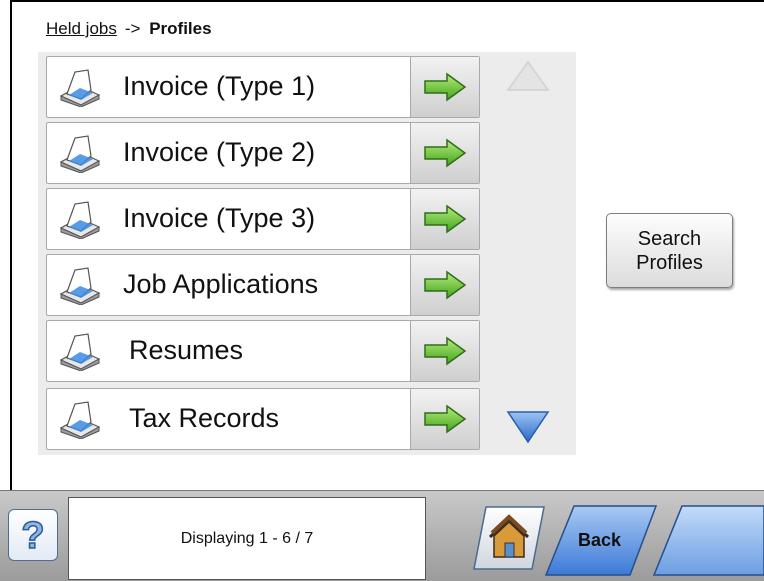  Describe the element at coordinates (219, 86) in the screenshot. I see `profile-row-label: Invoice (Type 1)` at that location.